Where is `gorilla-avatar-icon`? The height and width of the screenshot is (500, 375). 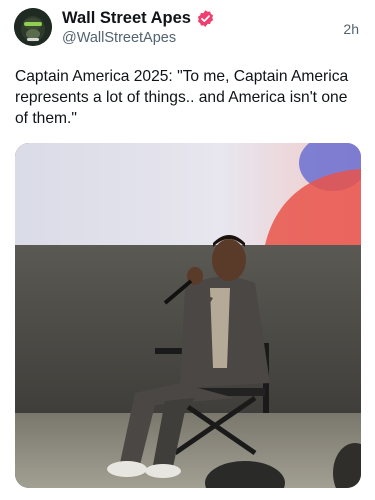 gorilla-avatar-icon is located at coordinates (33, 27).